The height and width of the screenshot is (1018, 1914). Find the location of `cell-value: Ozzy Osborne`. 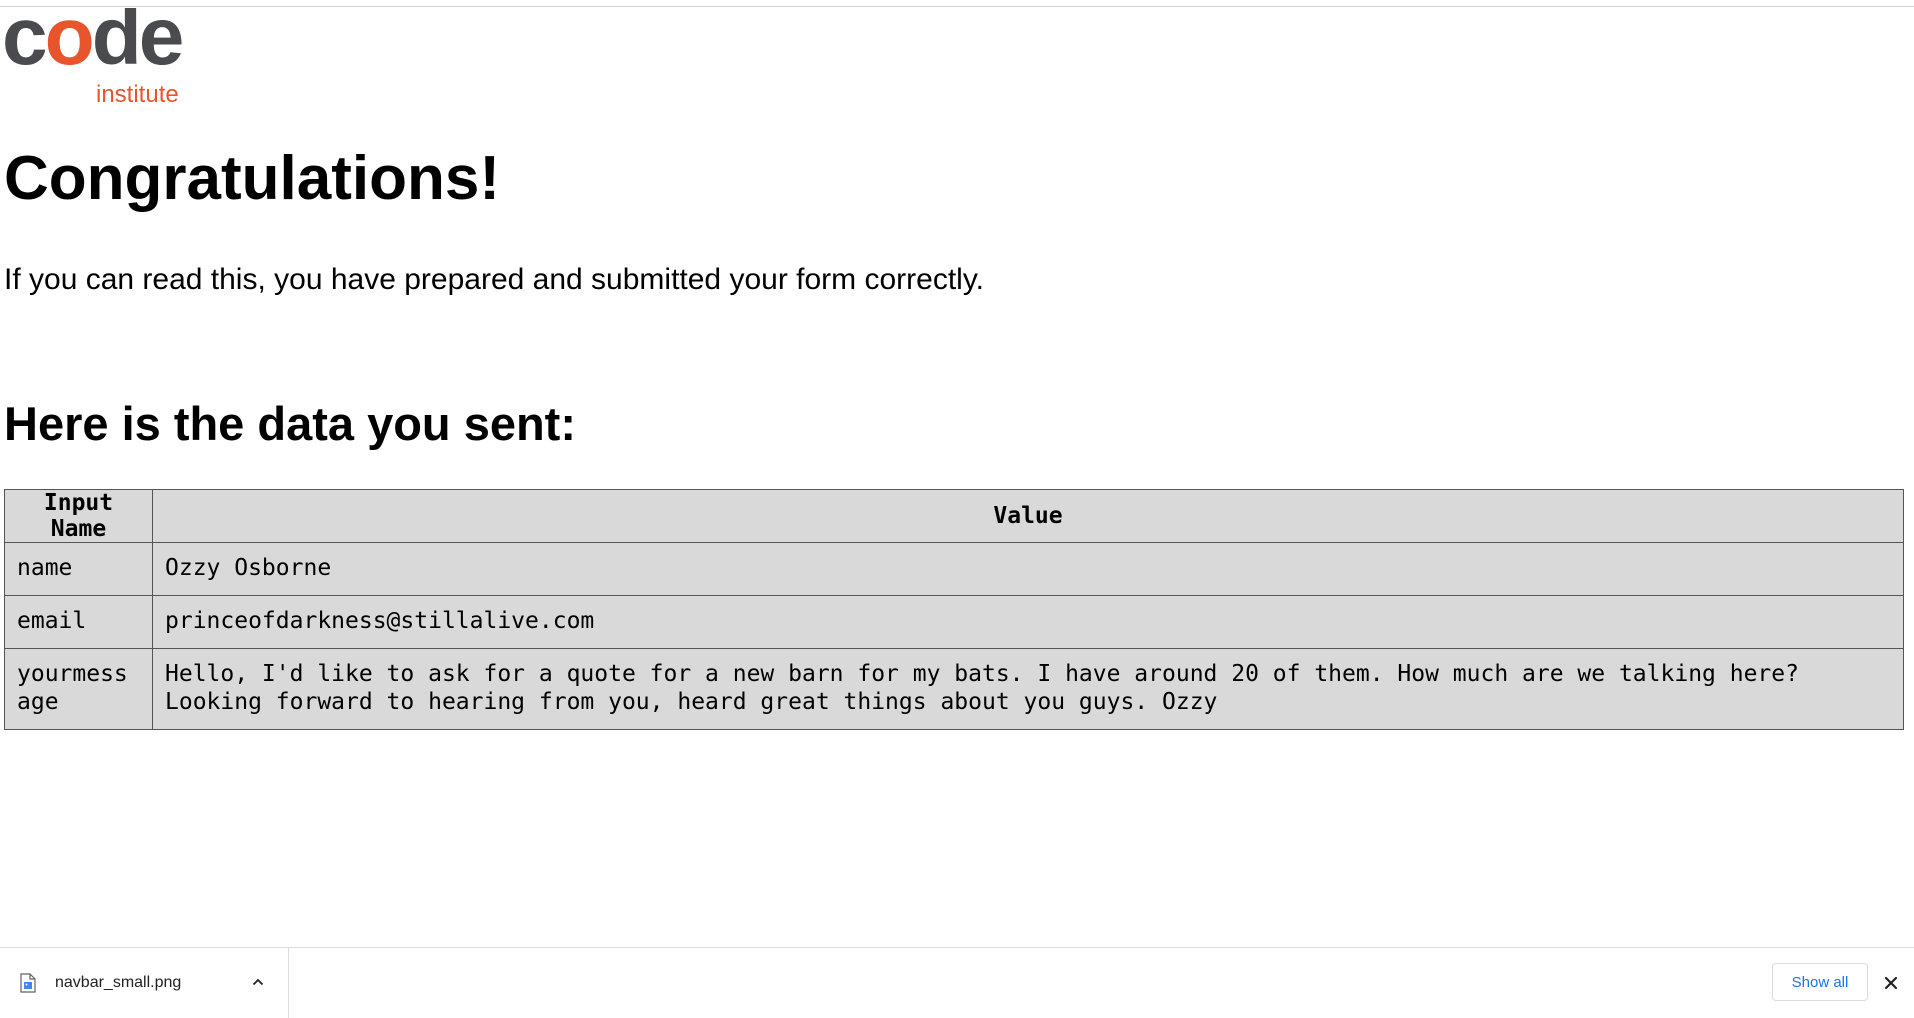

cell-value: Ozzy Osborne is located at coordinates (1028, 569).